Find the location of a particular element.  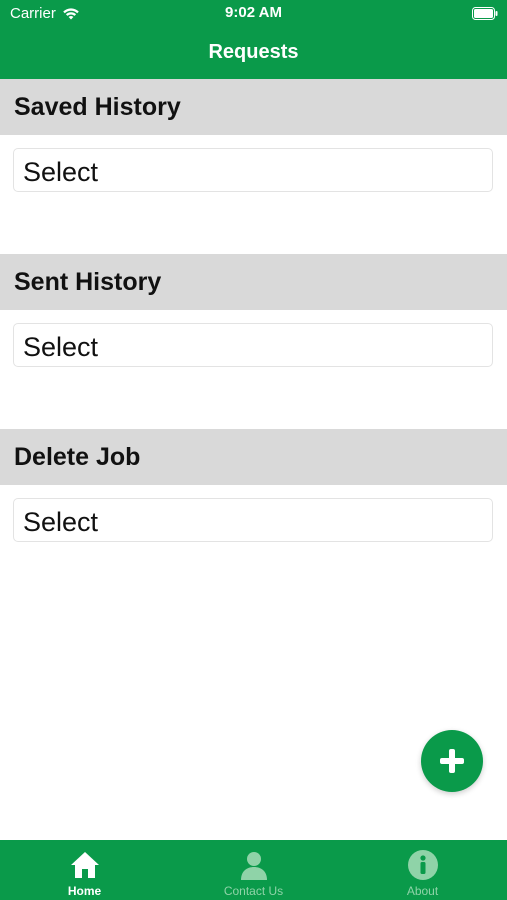

person-icon is located at coordinates (254, 866).